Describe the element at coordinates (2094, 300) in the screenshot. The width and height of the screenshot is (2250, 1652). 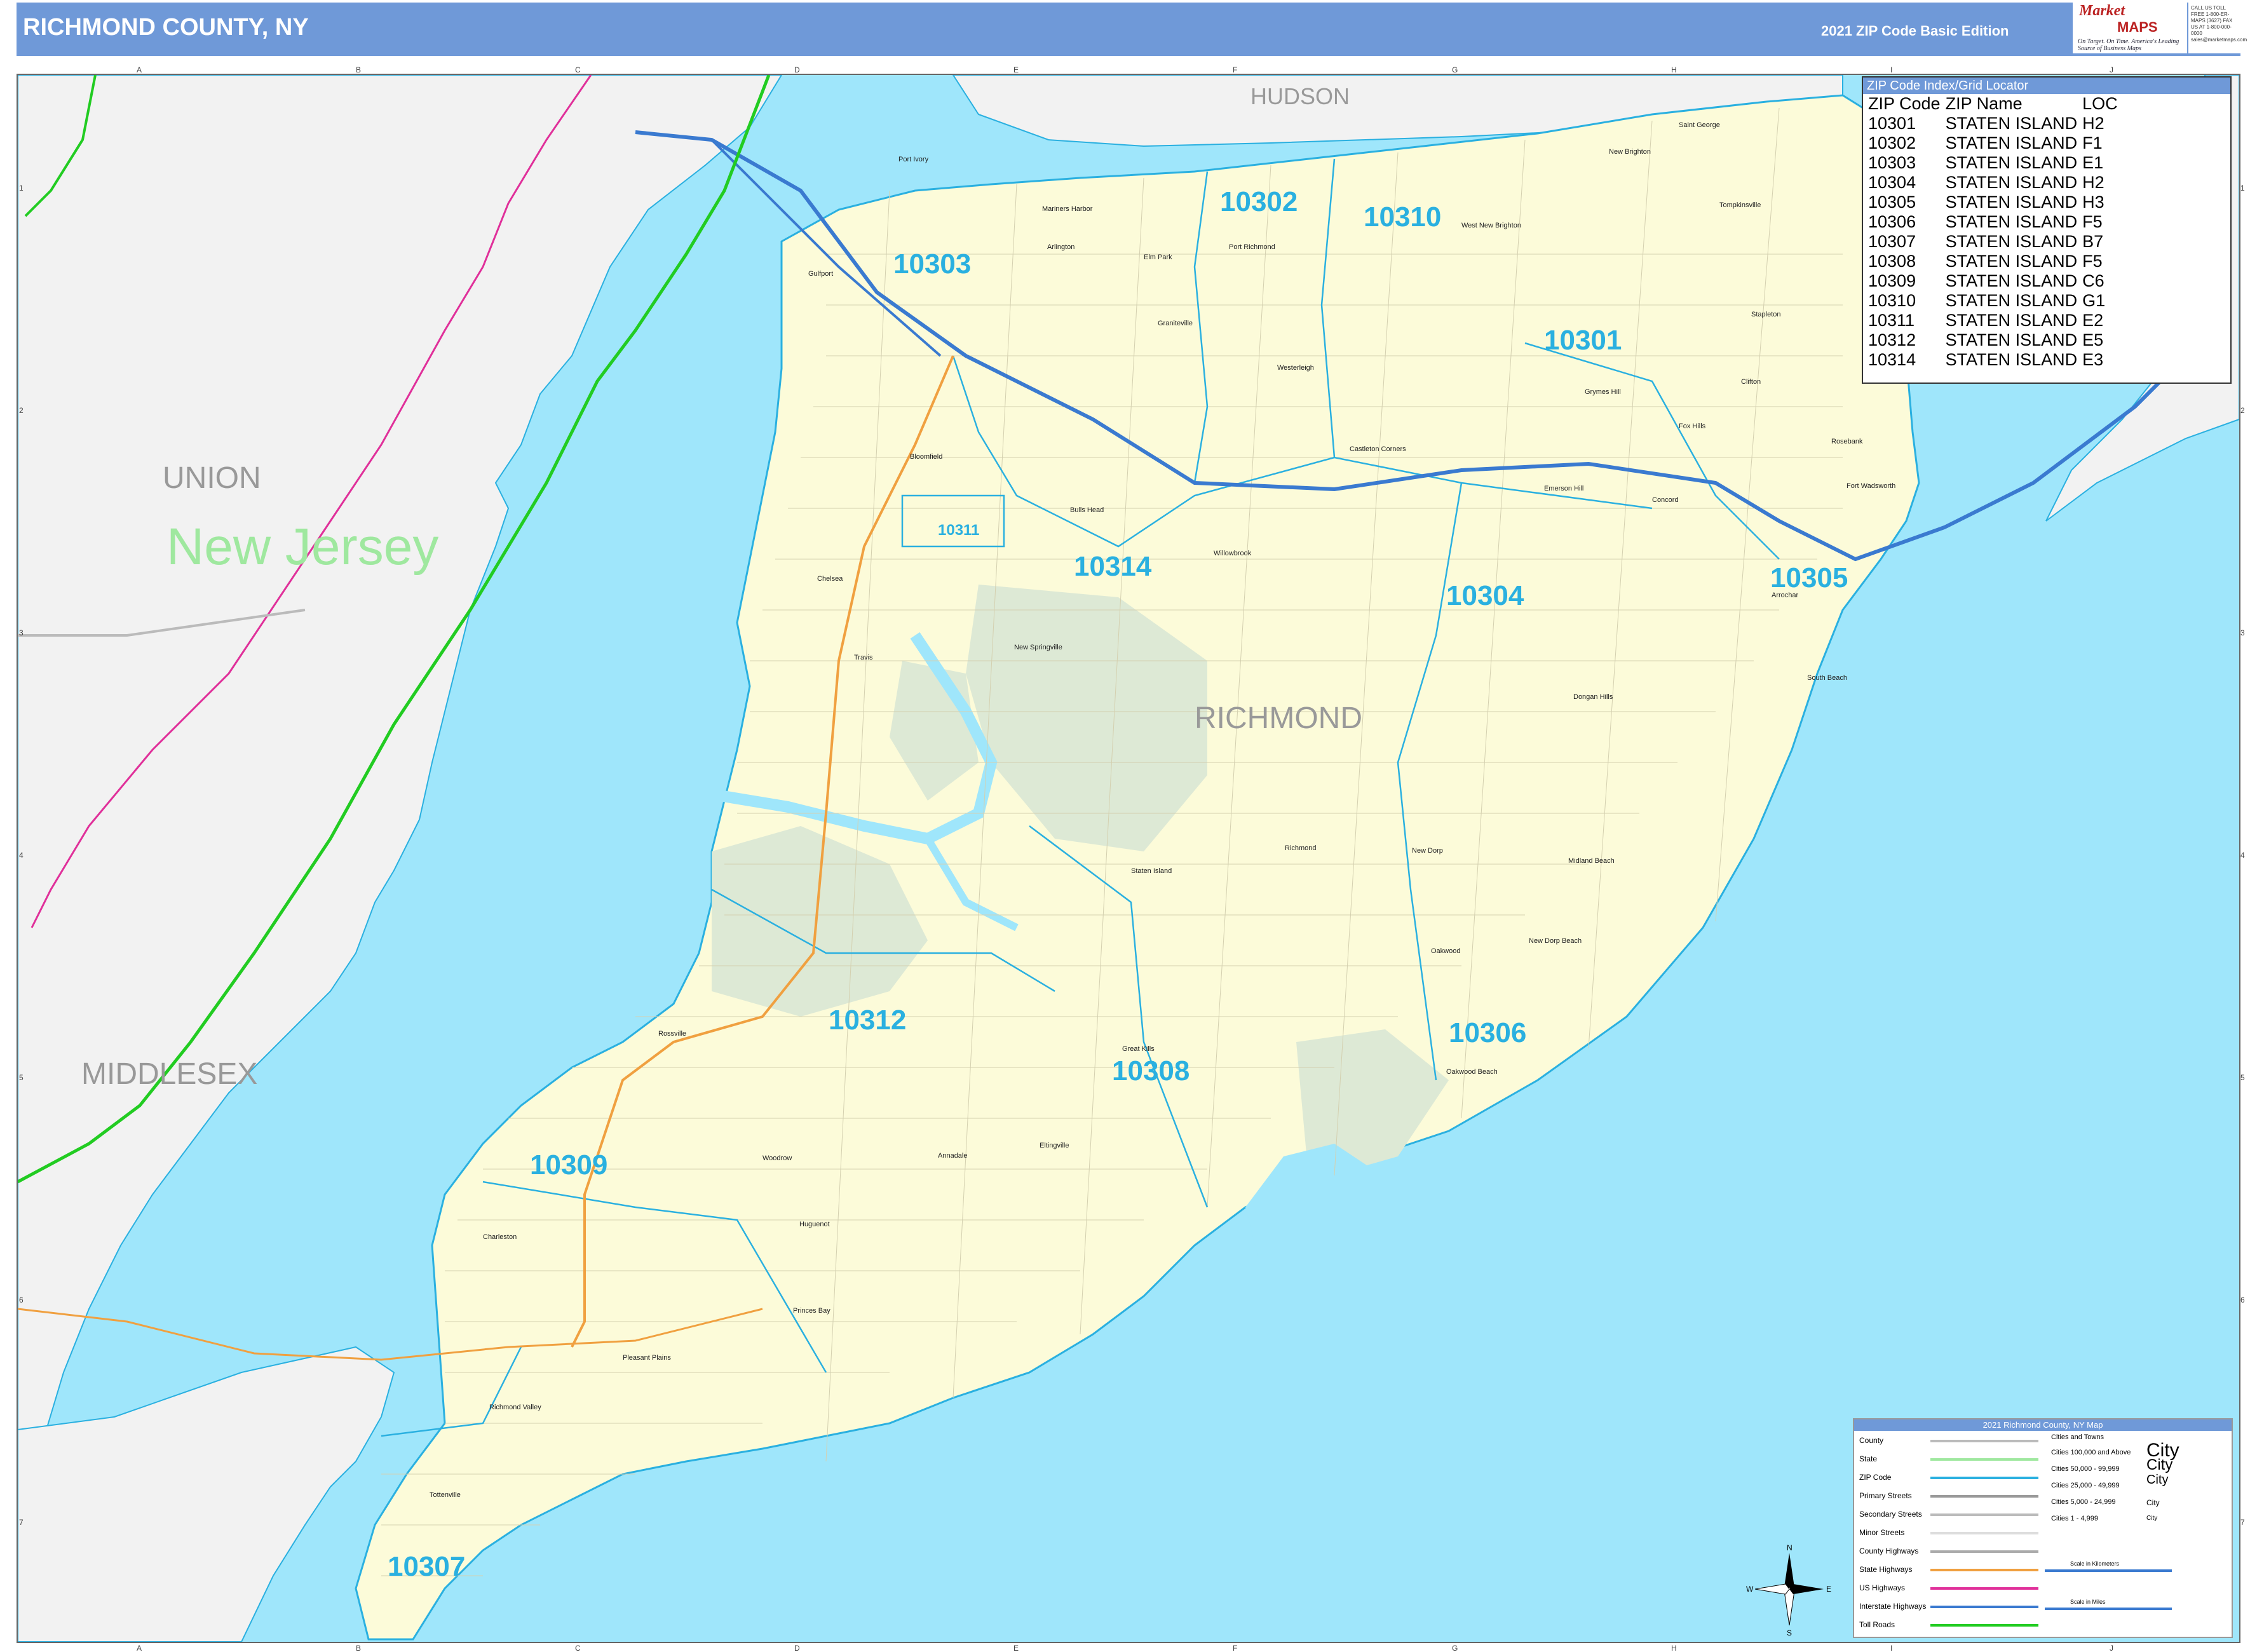
I see `zip-index-cell-loc: G1` at that location.